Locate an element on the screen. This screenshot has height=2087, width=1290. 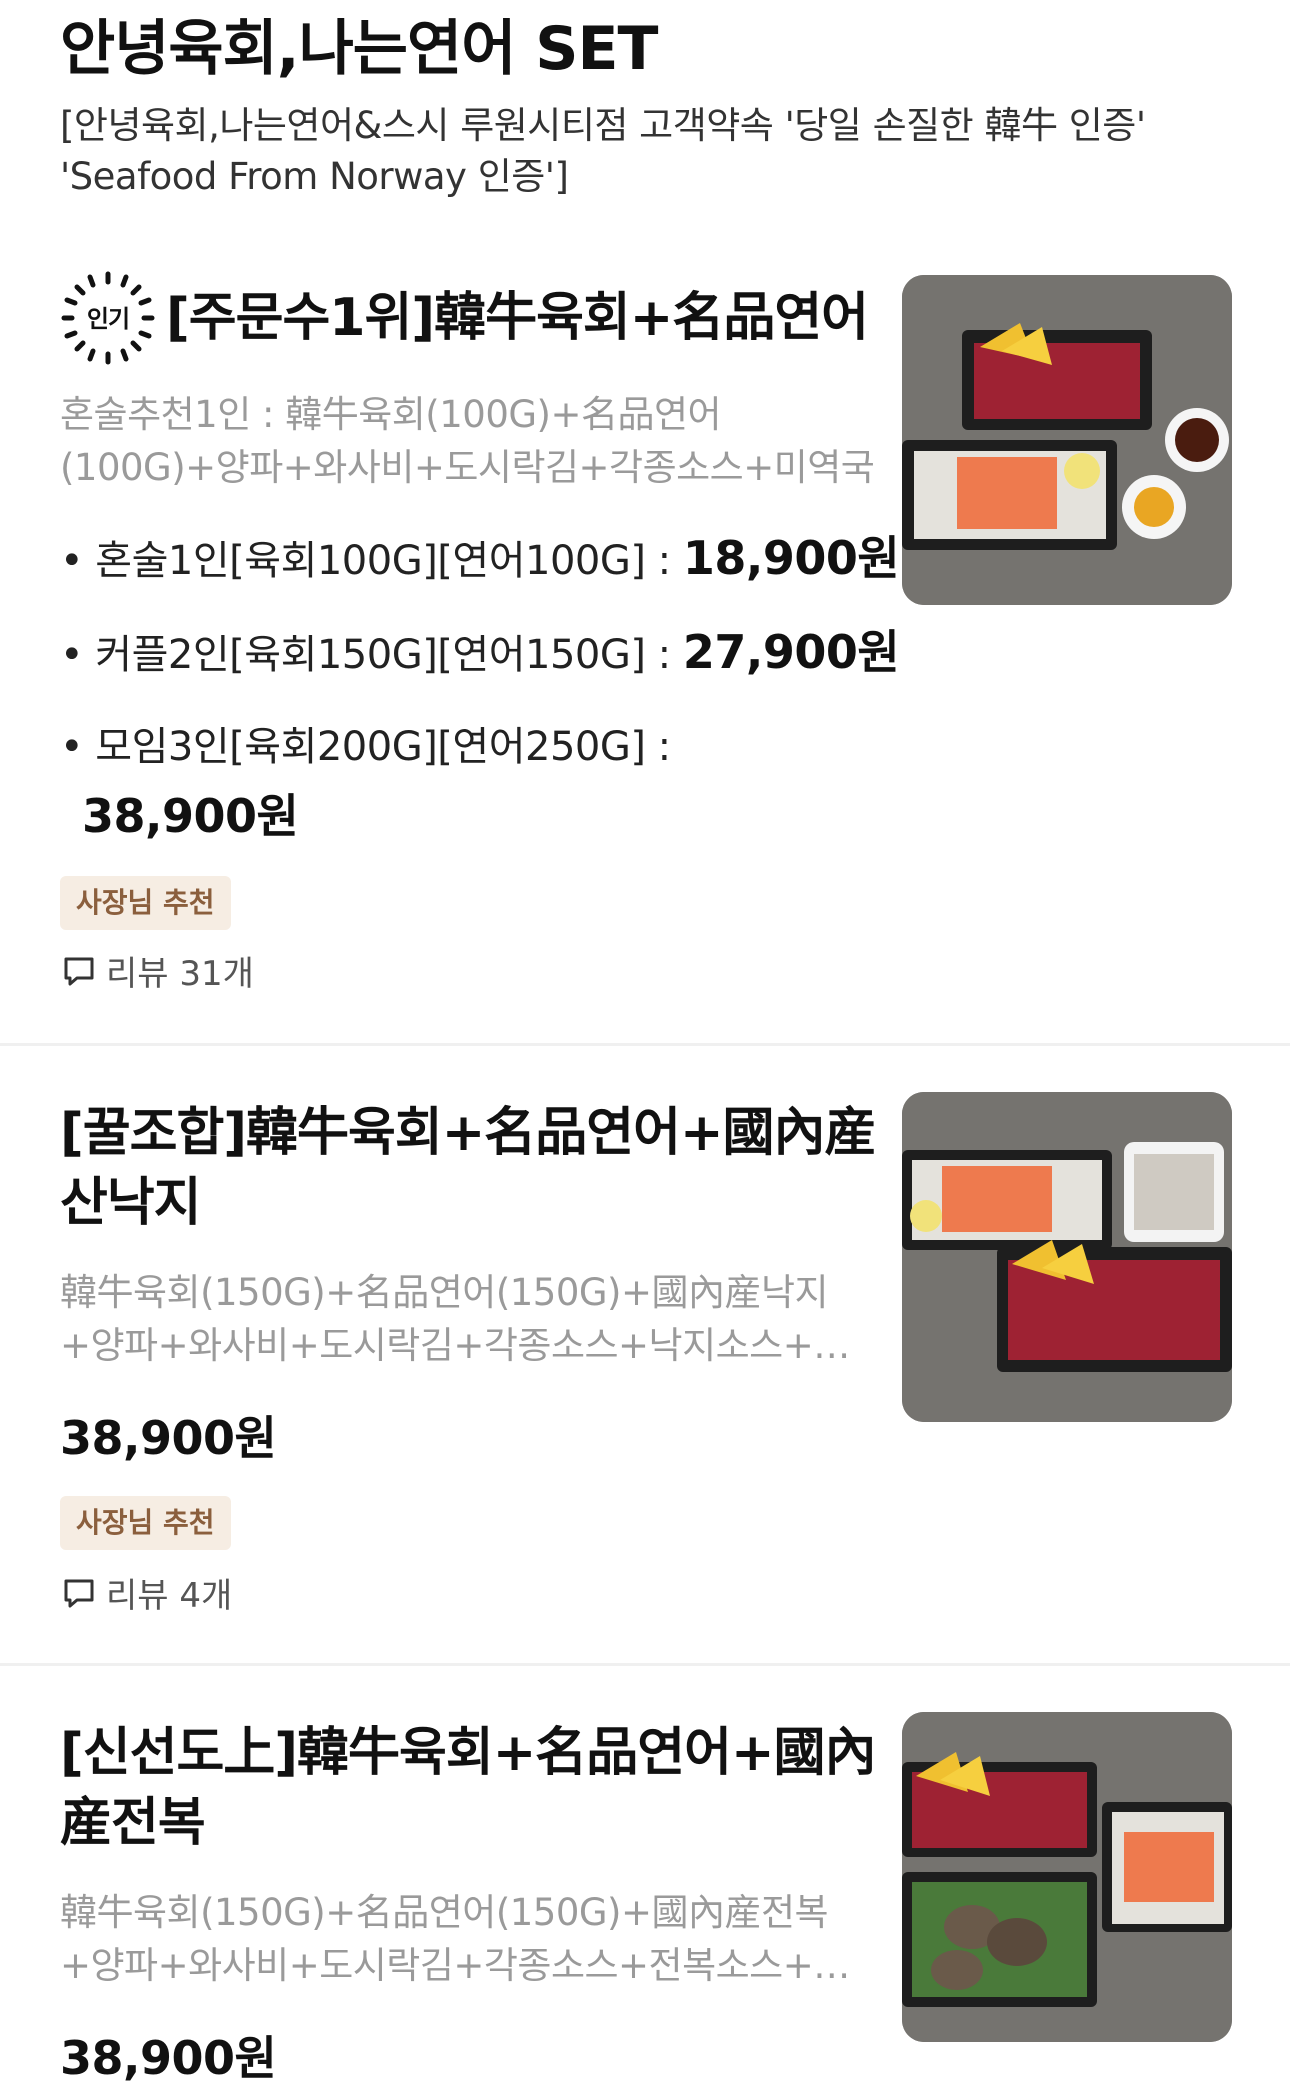
option-price: 38,900원 is located at coordinates (190, 816).